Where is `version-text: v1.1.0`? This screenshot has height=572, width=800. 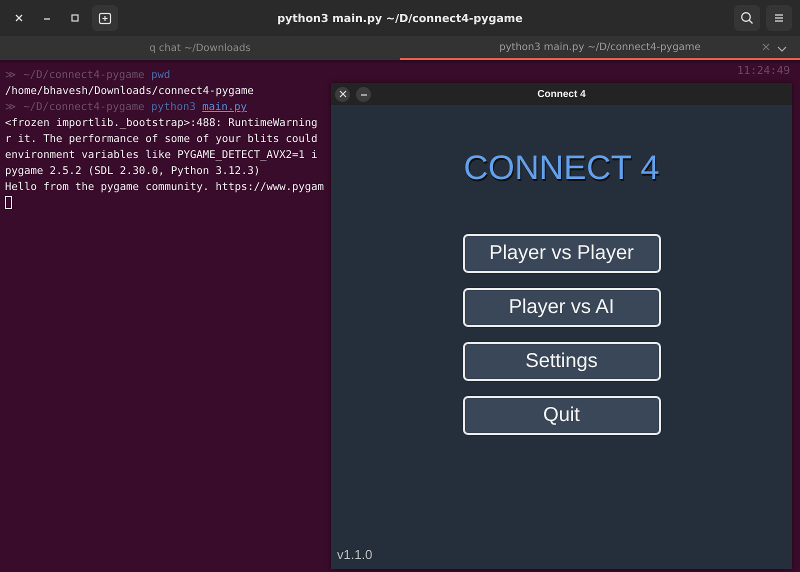 version-text: v1.1.0 is located at coordinates (354, 554).